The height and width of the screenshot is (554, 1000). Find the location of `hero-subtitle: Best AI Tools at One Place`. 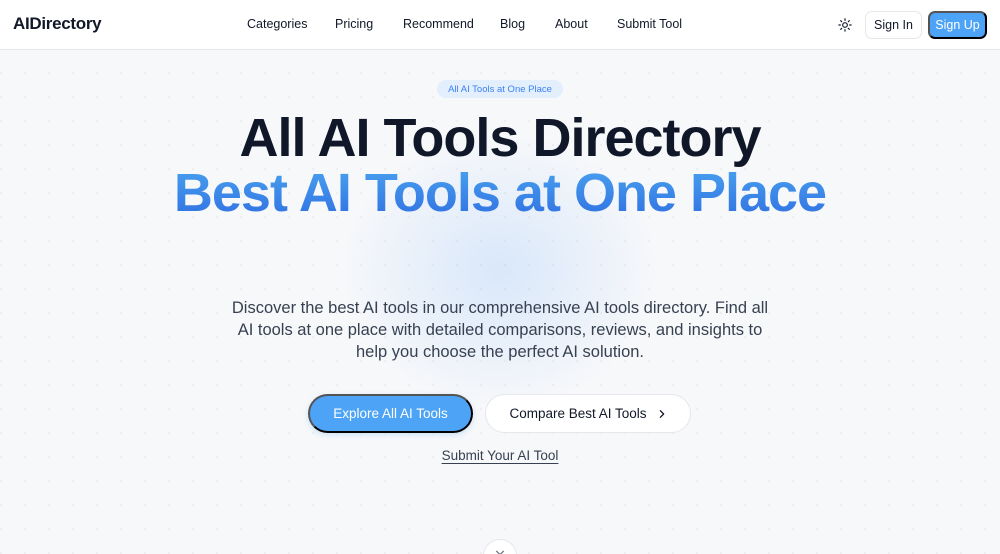

hero-subtitle: Best AI Tools at One Place is located at coordinates (500, 193).